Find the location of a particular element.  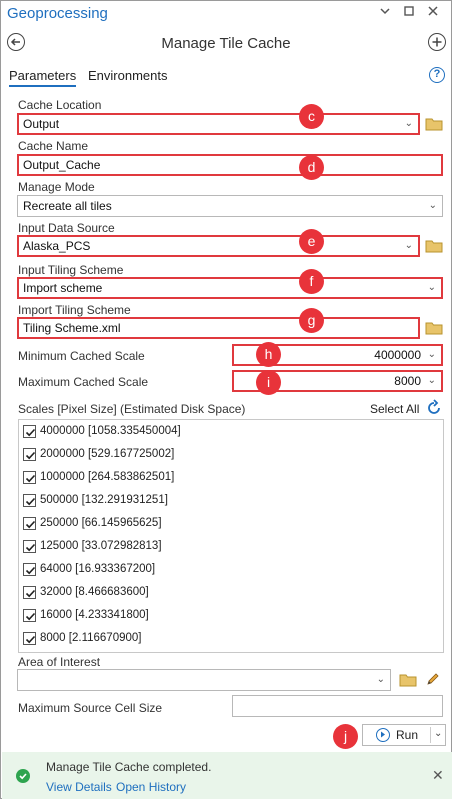

cache-name-value: Output_Cache is located at coordinates (62, 165).